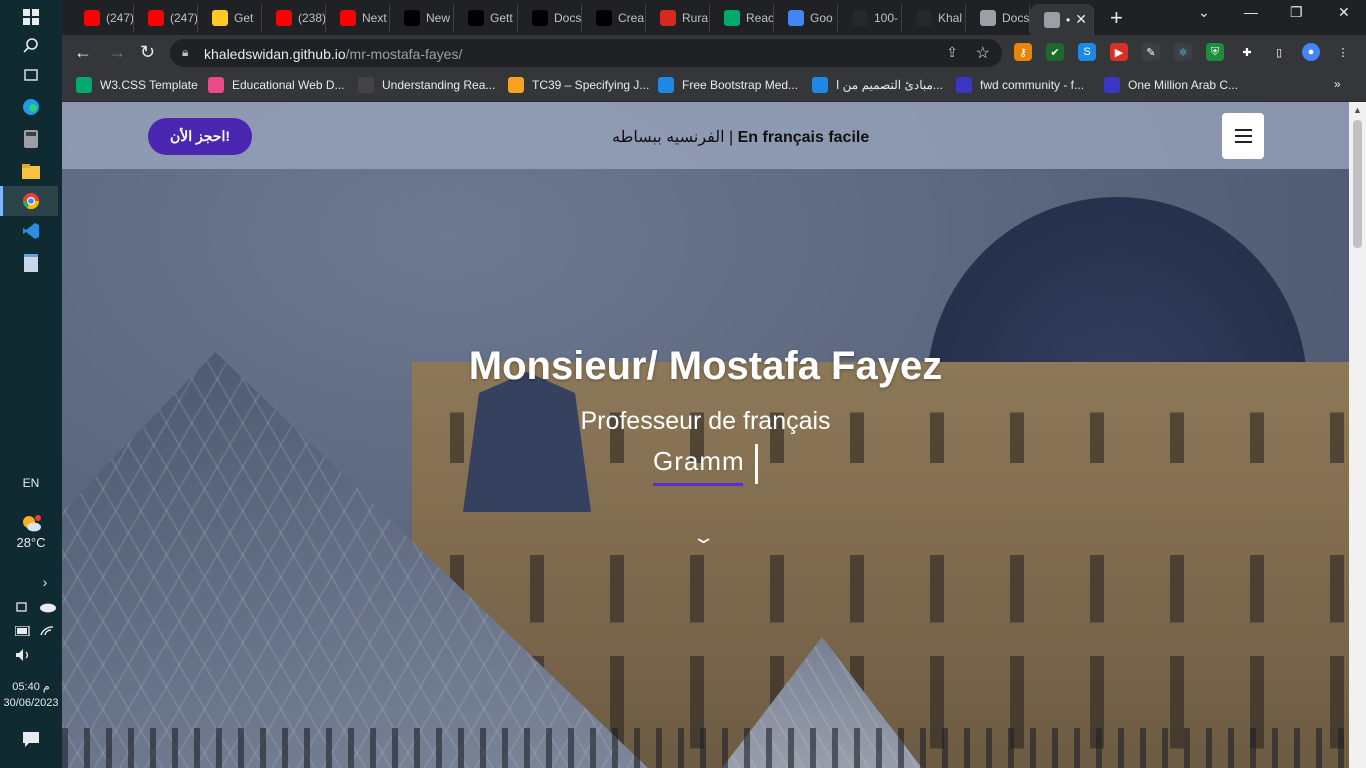  I want to click on close-window-button: ✕, so click(1344, 12).